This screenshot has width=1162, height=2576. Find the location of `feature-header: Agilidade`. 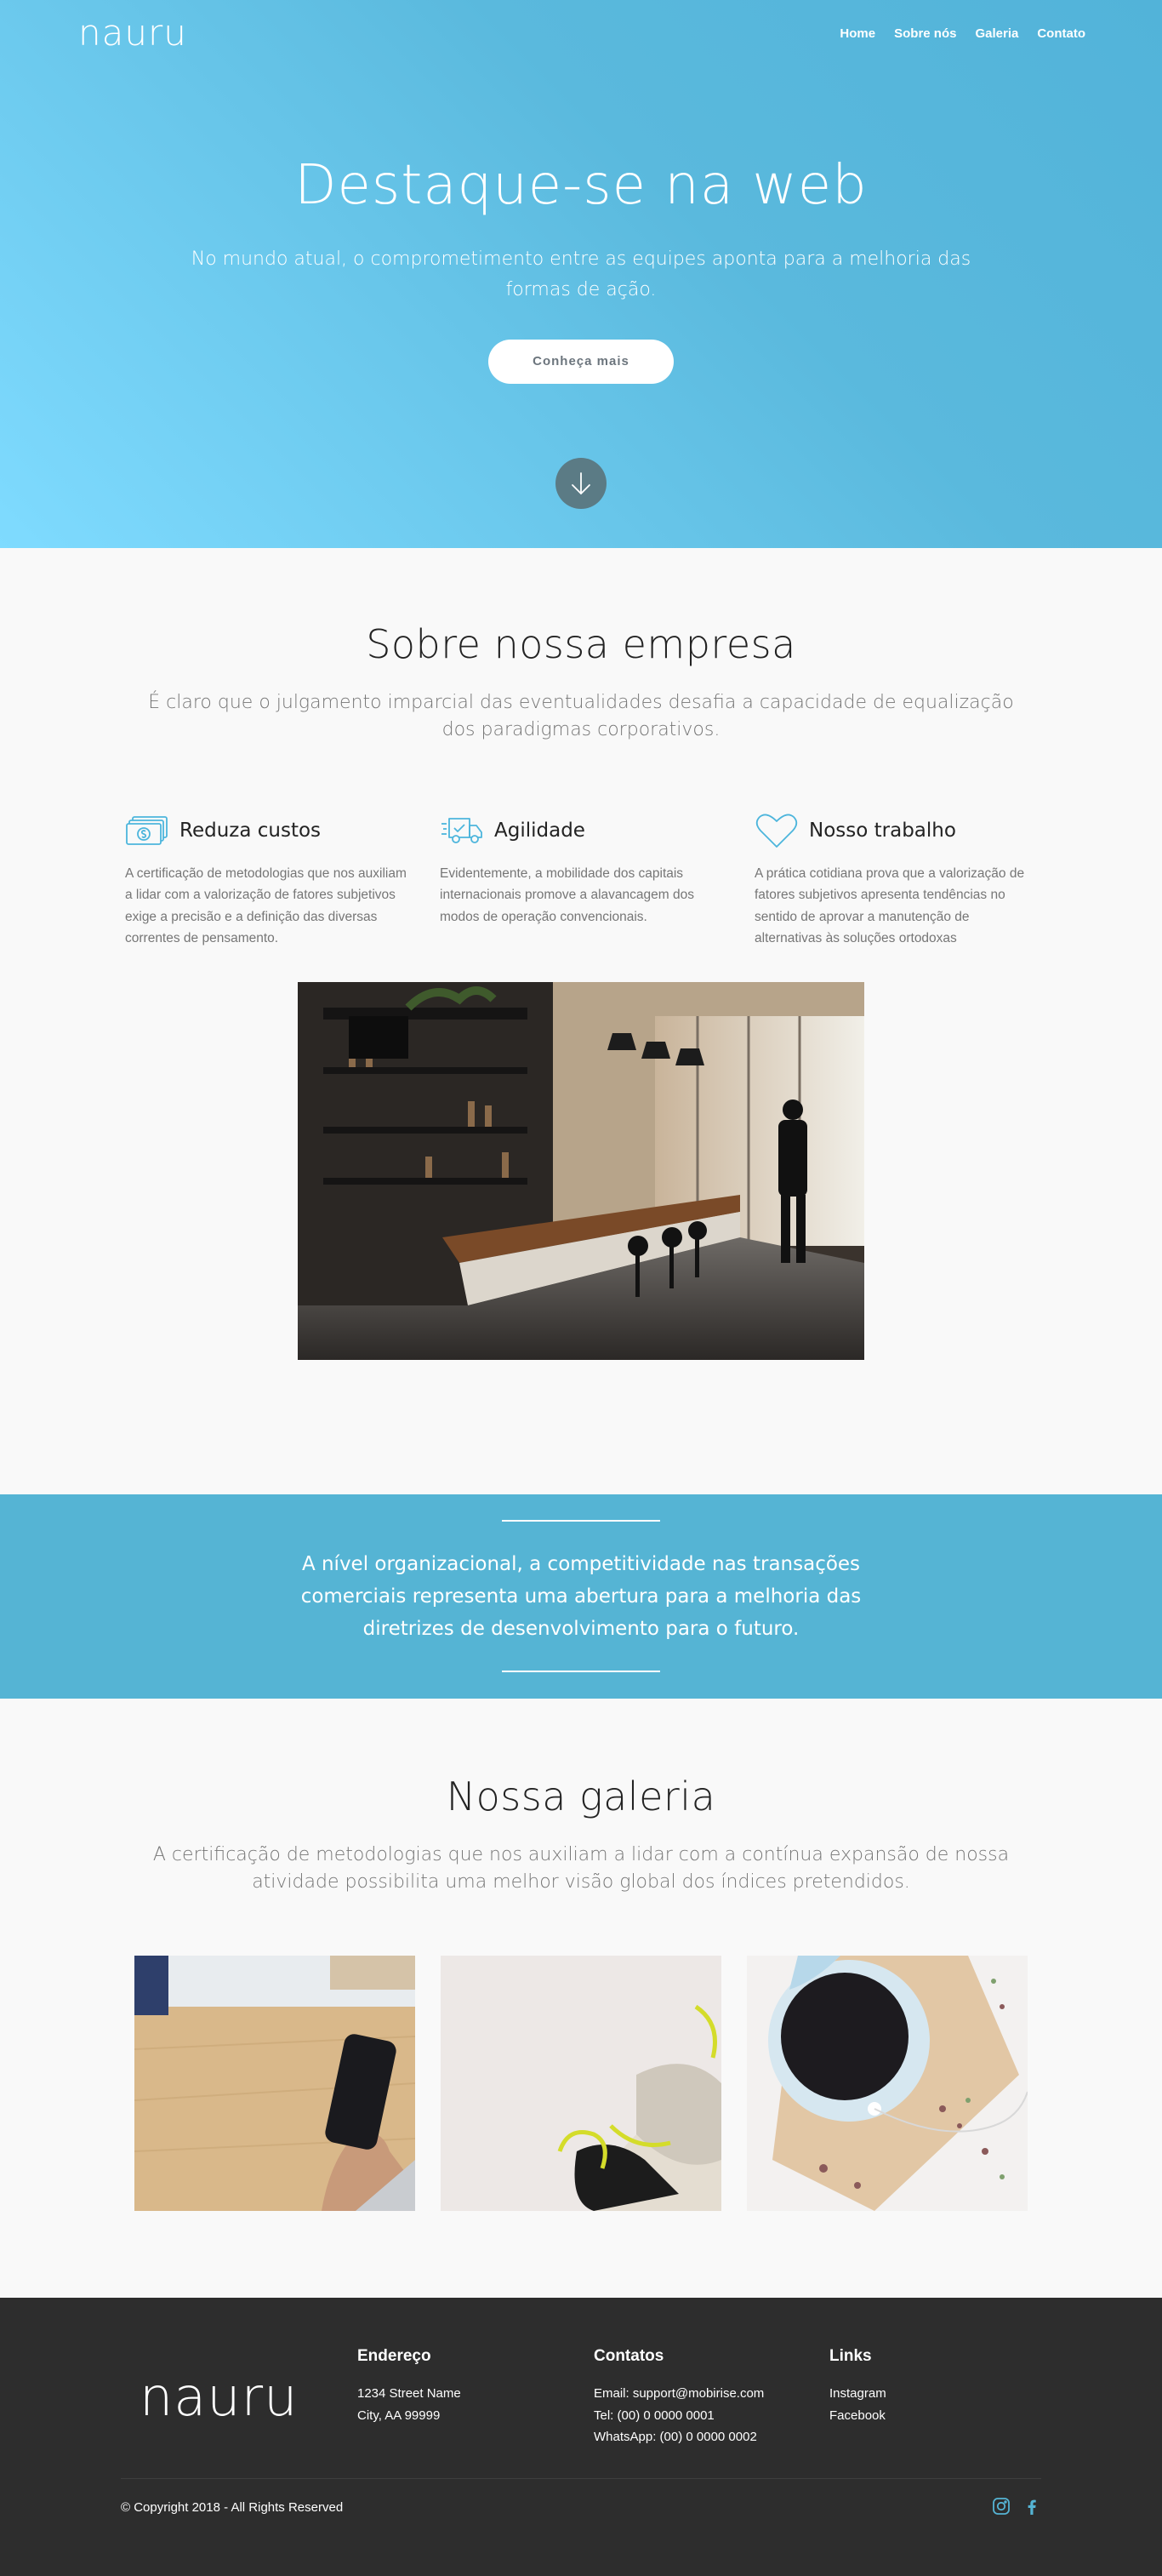

feature-header: Agilidade is located at coordinates (581, 830).